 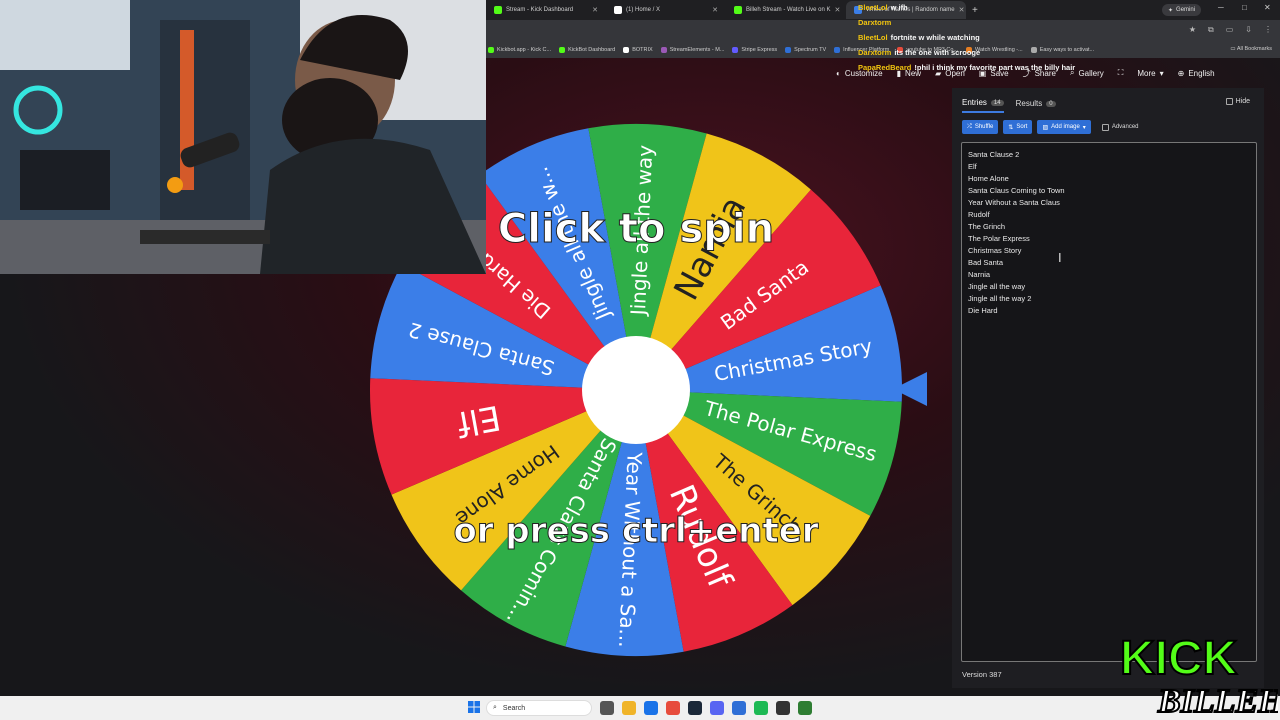 What do you see at coordinates (1229, 101) in the screenshot?
I see `hide-checkbox` at bounding box center [1229, 101].